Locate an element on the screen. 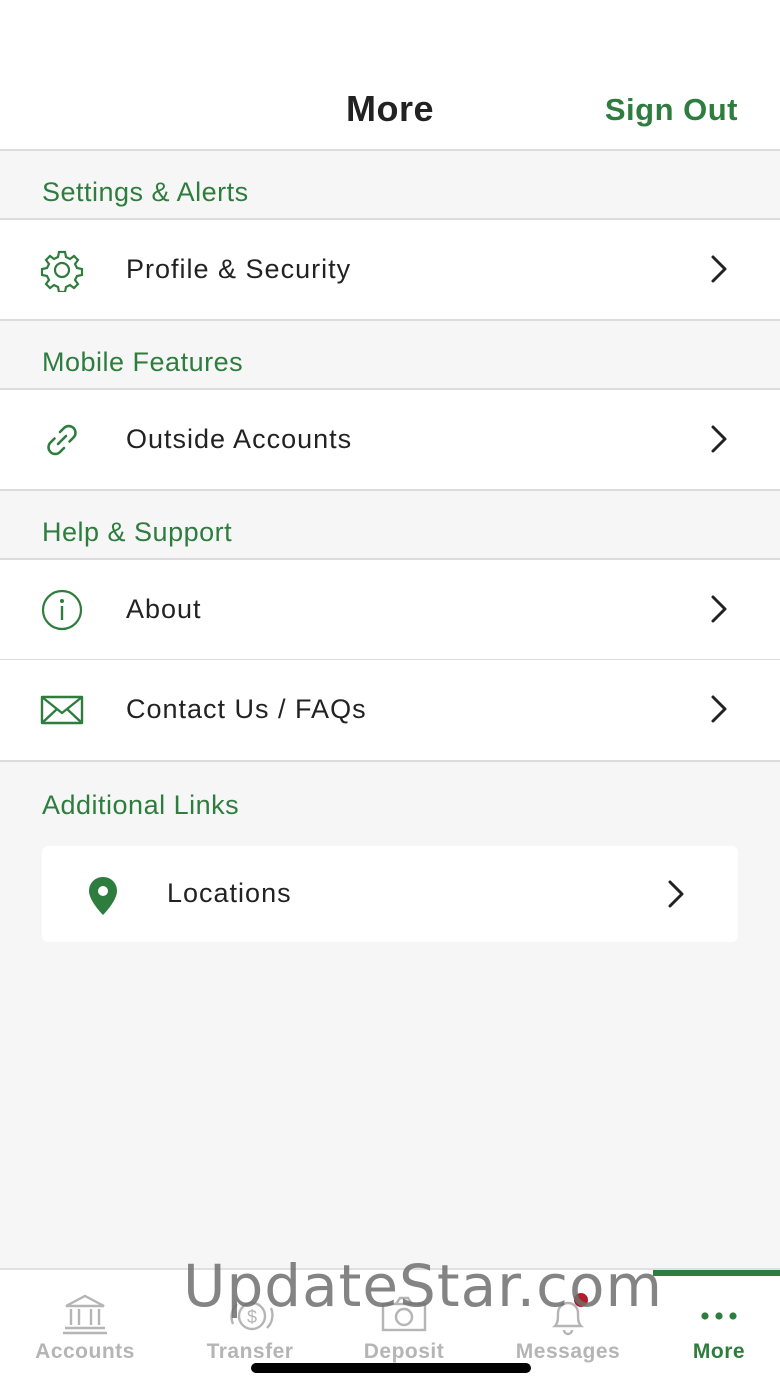 Image resolution: width=780 pixels, height=1387 pixels. gear-icon is located at coordinates (62, 270).